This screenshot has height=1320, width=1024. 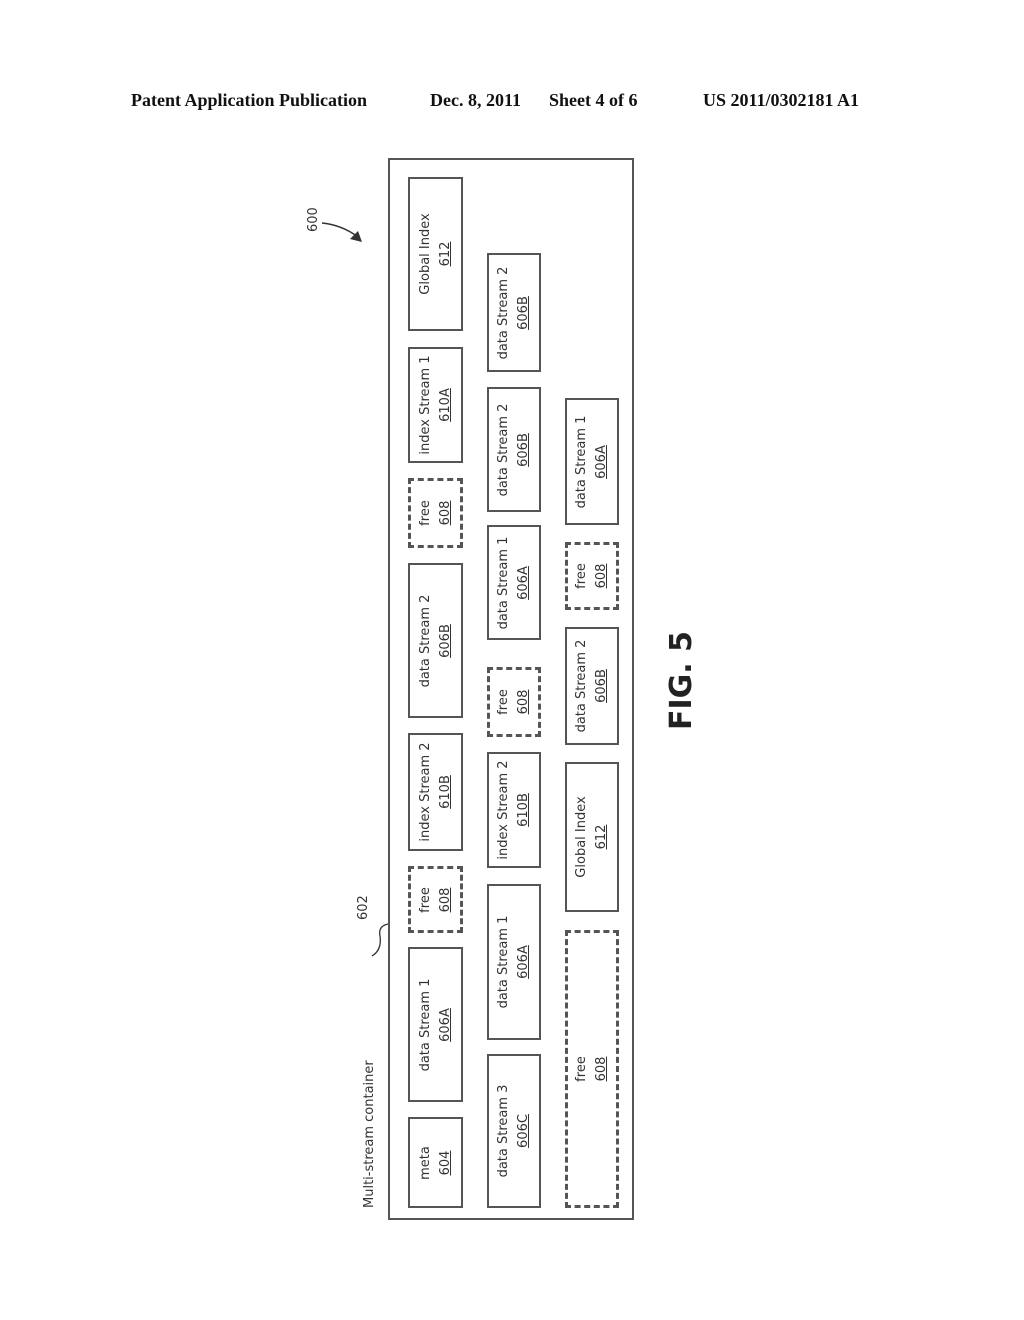 I want to click on block-meta-604: meta 604, so click(x=435, y=1162).